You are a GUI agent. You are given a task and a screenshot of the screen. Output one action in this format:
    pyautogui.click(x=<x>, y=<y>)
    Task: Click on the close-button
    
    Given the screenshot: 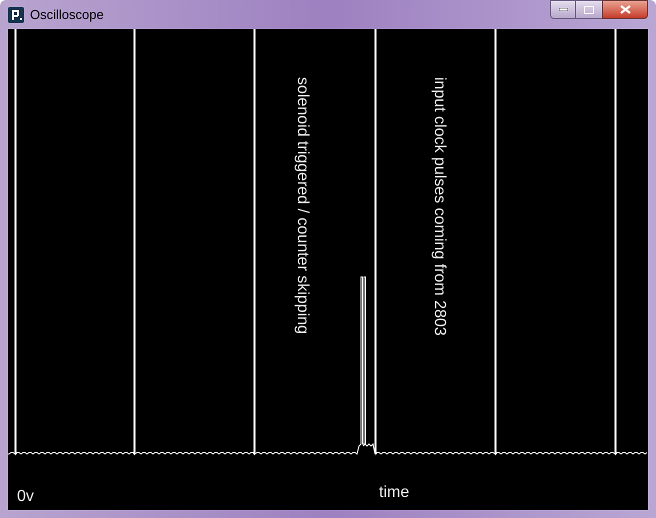 What is the action you would take?
    pyautogui.click(x=625, y=9)
    